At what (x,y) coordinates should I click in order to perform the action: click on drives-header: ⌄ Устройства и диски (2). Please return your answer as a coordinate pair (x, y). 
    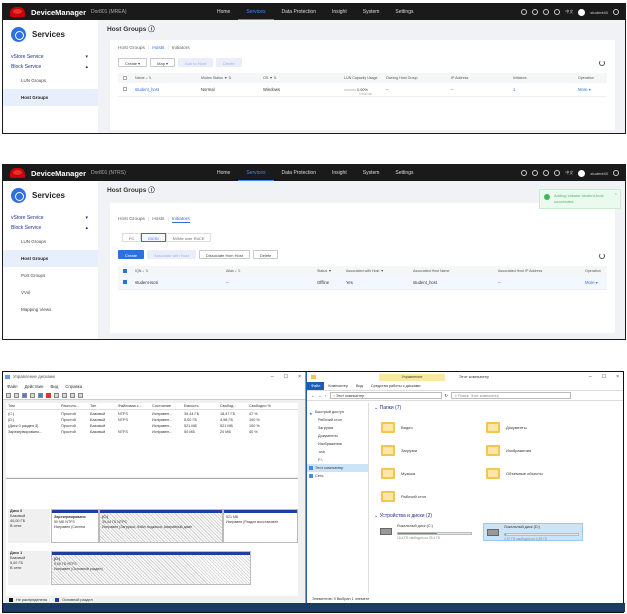
    Looking at the image, I should click on (401, 516).